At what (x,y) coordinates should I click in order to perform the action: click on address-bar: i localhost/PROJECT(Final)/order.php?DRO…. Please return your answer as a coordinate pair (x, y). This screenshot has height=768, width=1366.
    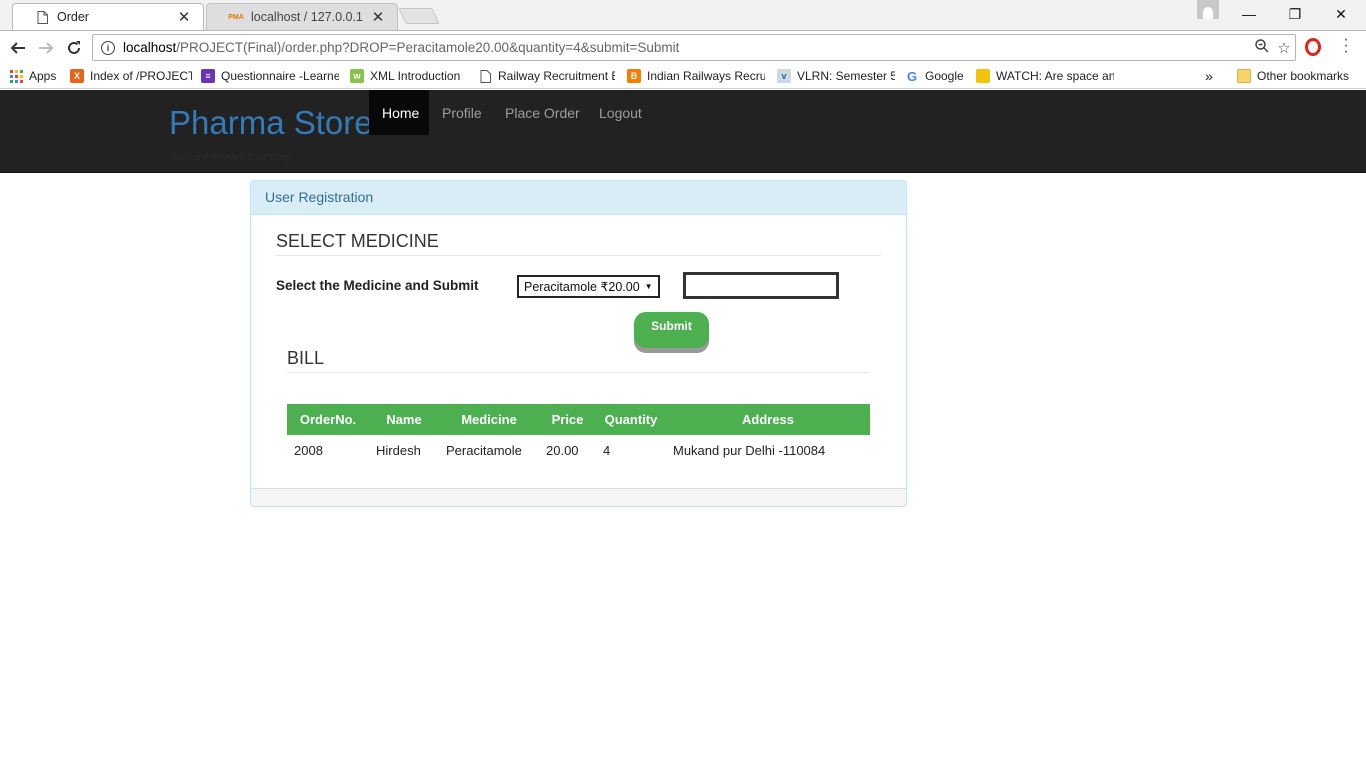
    Looking at the image, I should click on (694, 47).